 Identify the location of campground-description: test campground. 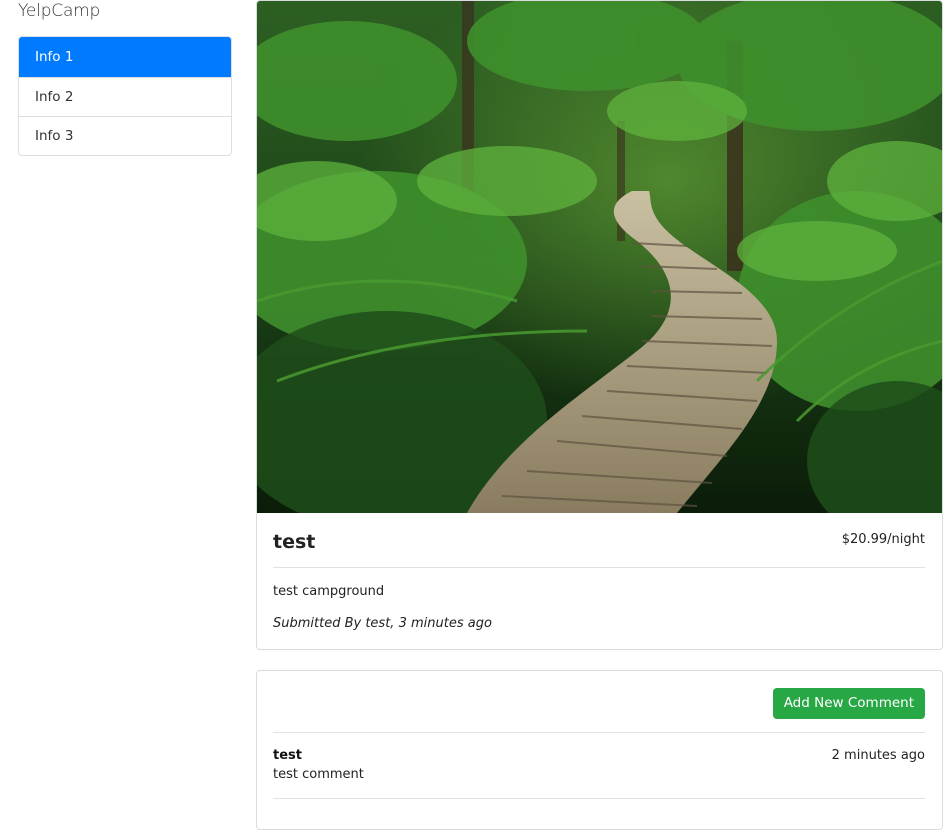
(329, 591).